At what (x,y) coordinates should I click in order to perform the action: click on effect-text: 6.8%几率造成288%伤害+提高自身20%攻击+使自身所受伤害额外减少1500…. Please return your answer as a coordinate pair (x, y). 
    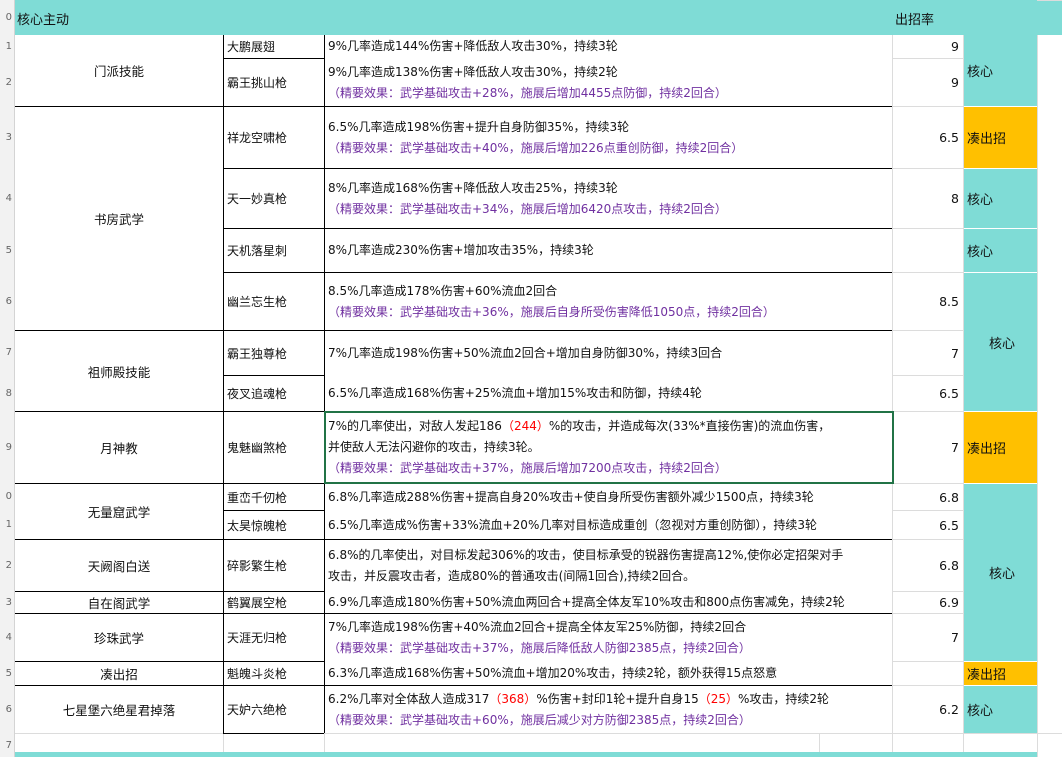
    Looking at the image, I should click on (571, 496).